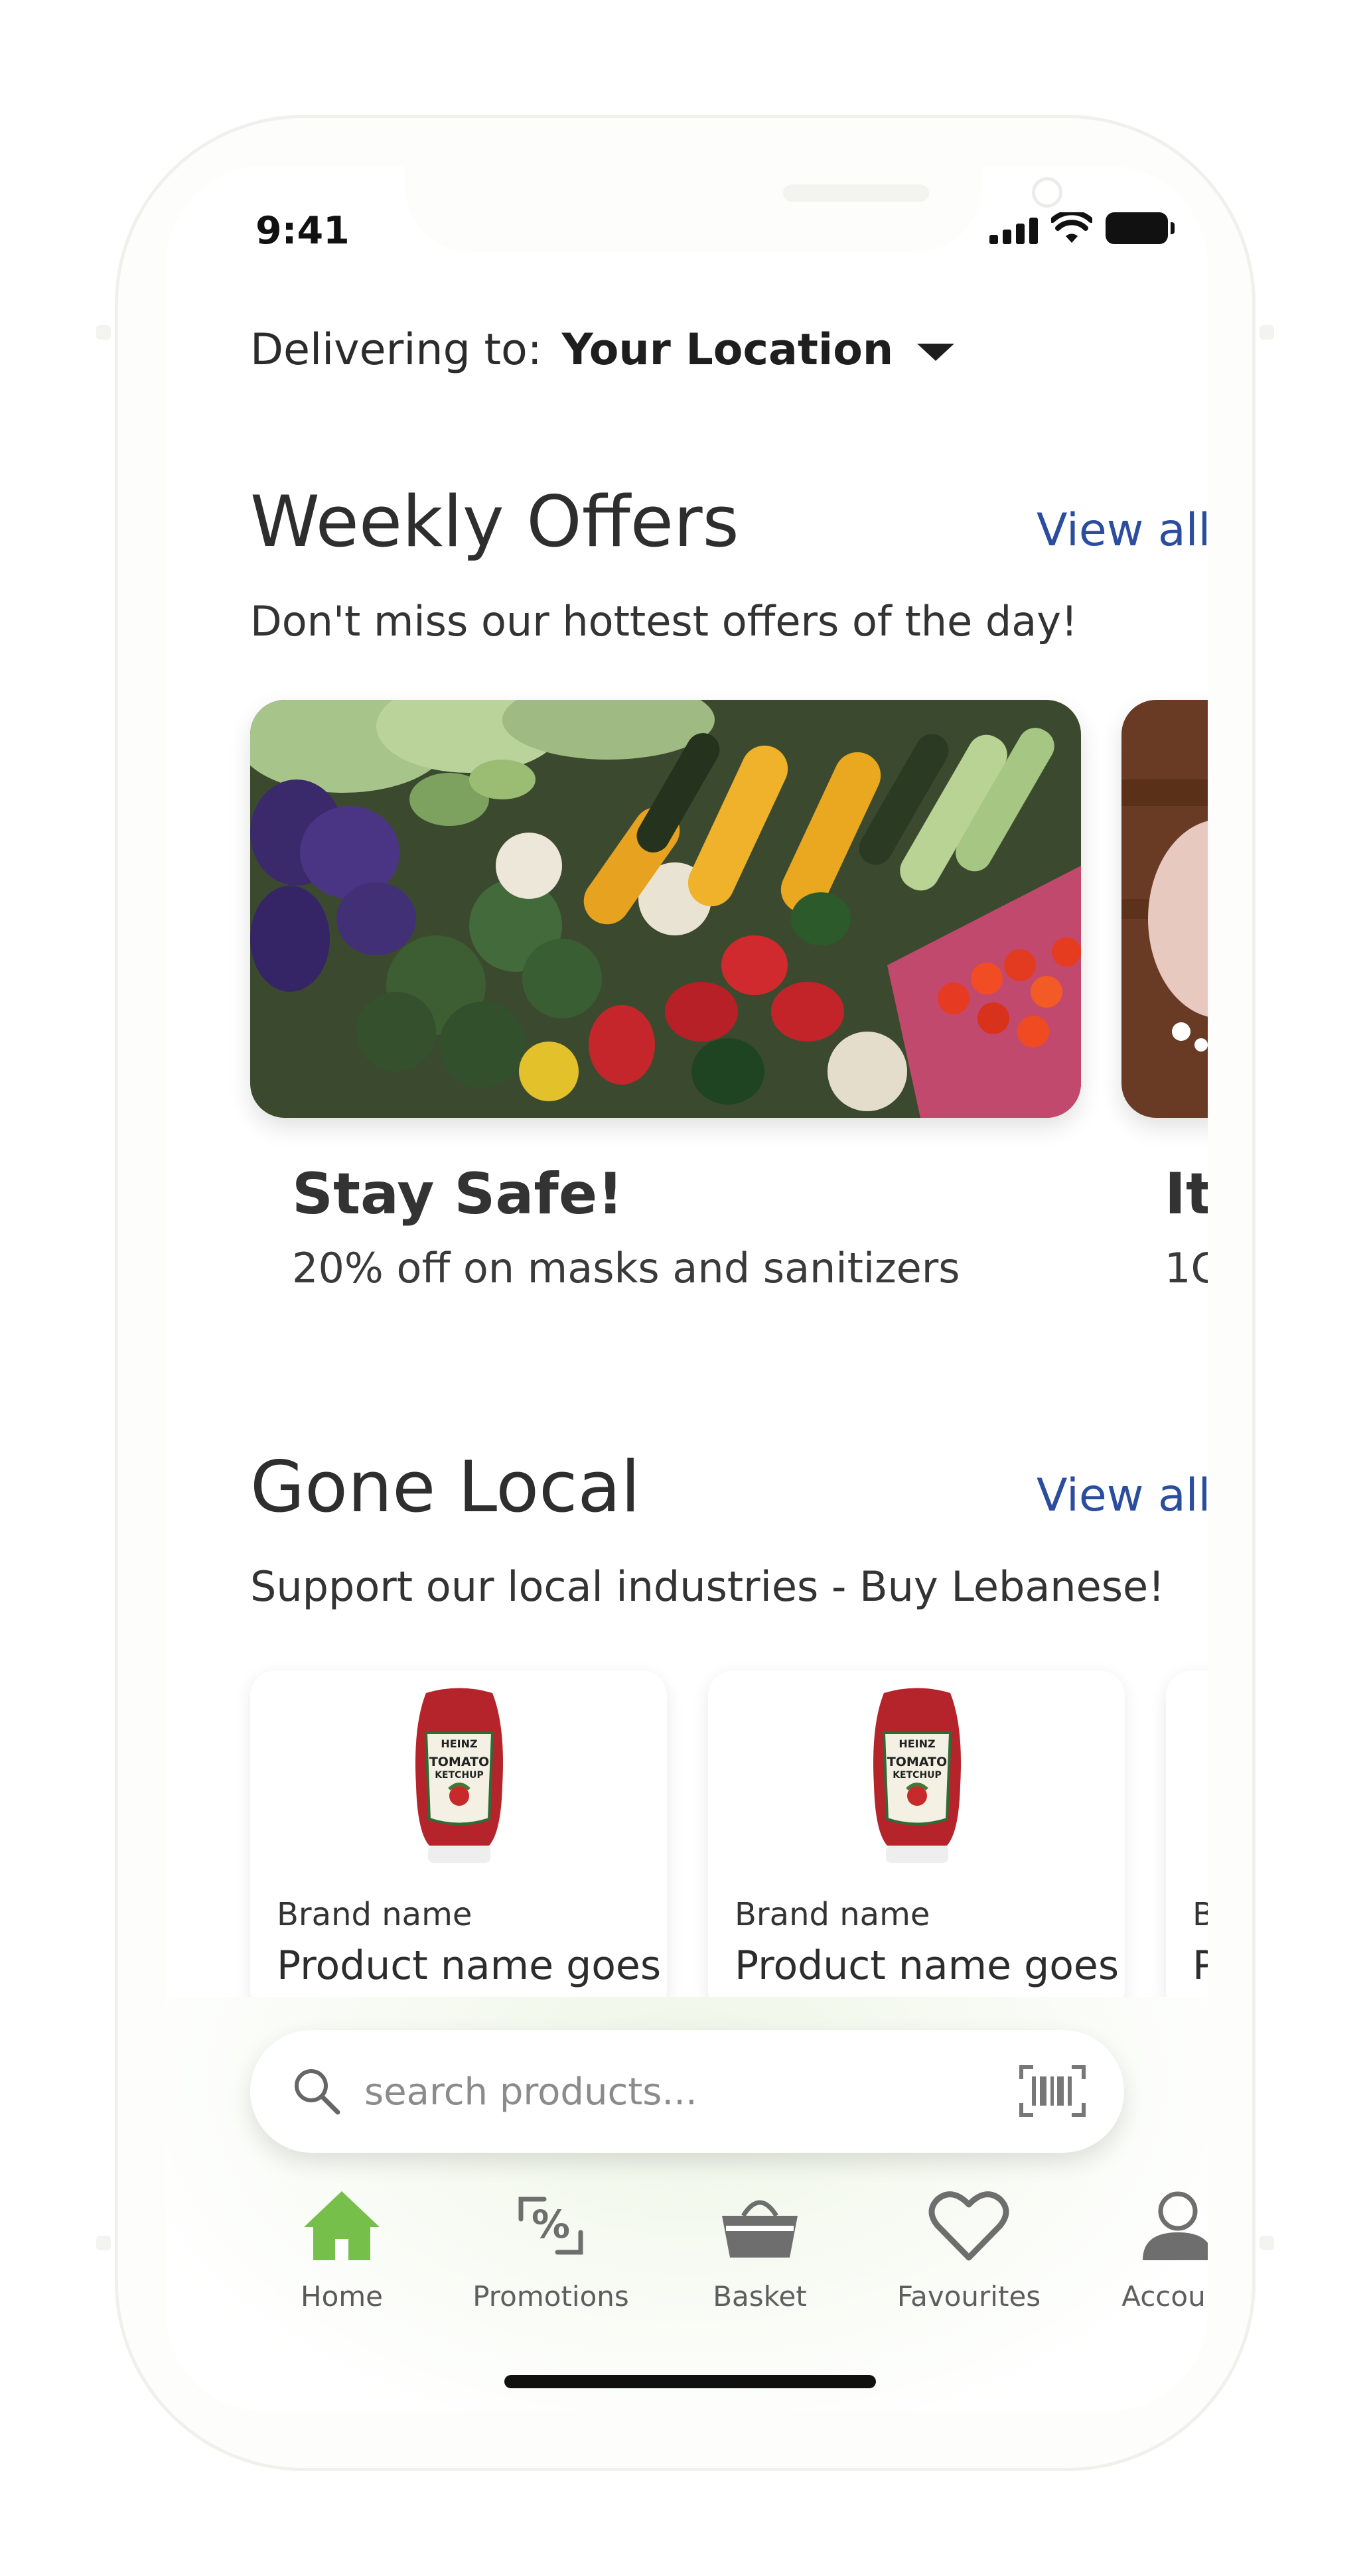 The height and width of the screenshot is (2576, 1369). I want to click on product-name: P, so click(1200, 1965).